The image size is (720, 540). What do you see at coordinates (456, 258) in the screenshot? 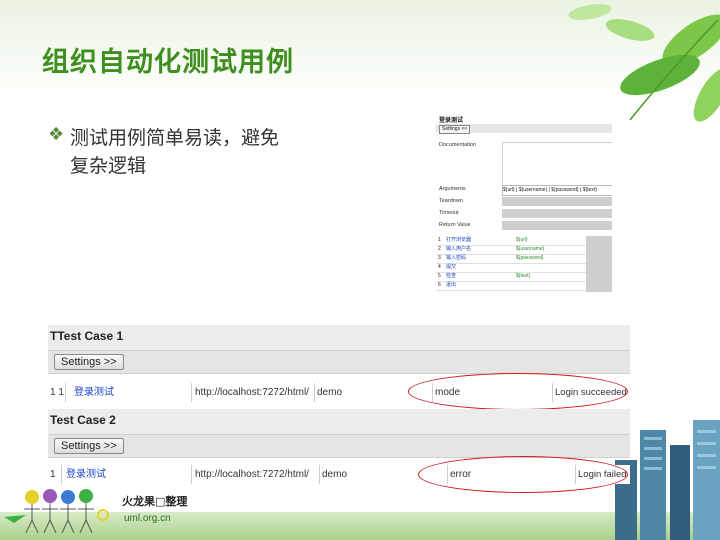
I see `ride-step-keyword: 输入密码` at bounding box center [456, 258].